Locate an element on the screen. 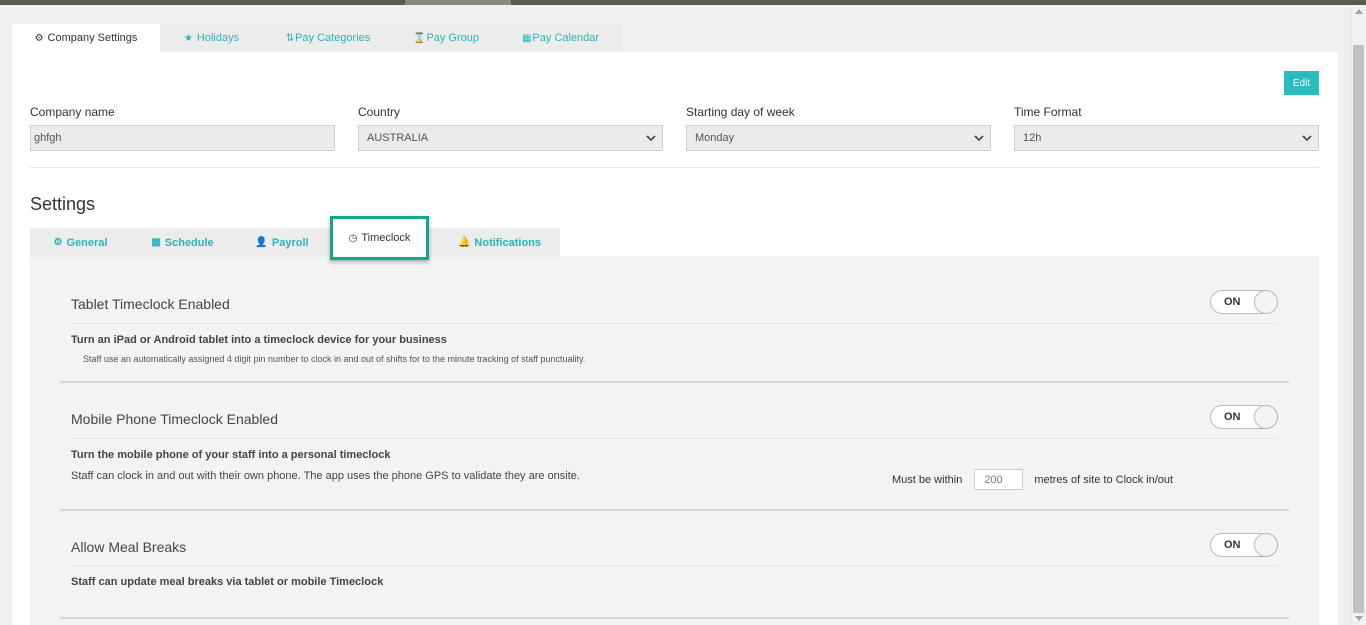 This screenshot has height=625, width=1366. gps-suffix-label: metres of site to Clock in/out is located at coordinates (1104, 479).